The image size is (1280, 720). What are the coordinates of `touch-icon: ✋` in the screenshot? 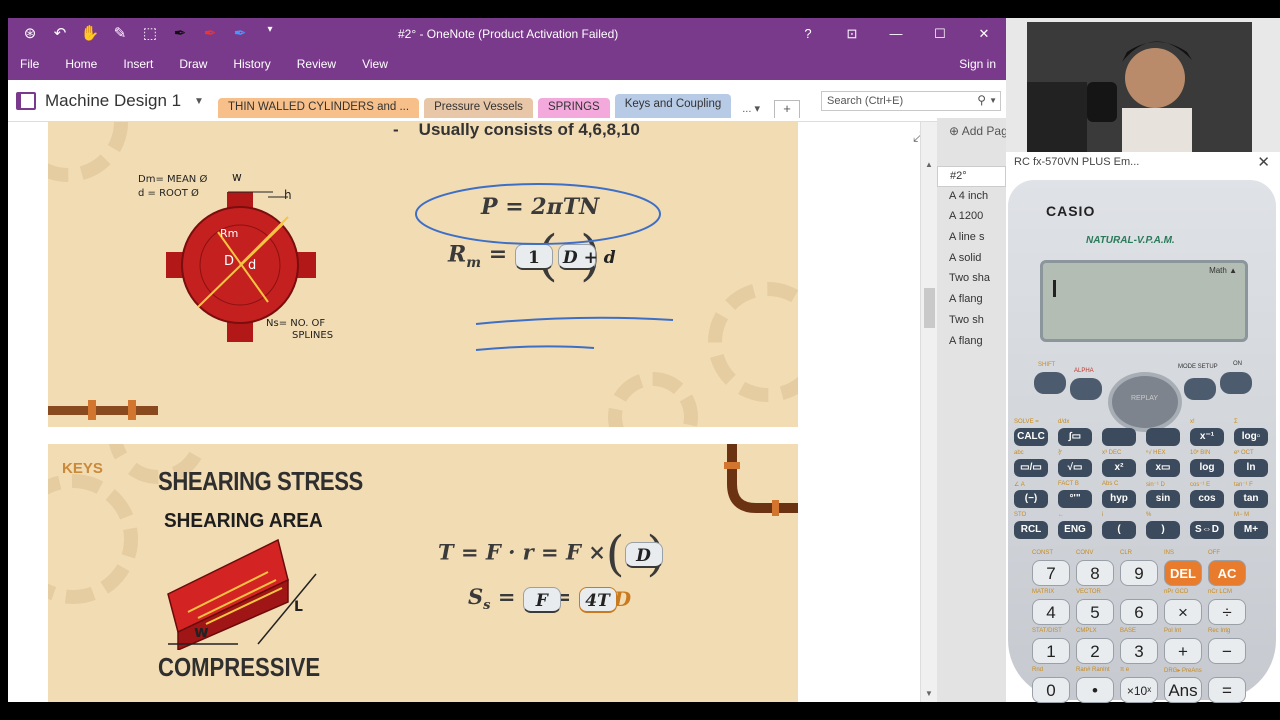 It's located at (90, 33).